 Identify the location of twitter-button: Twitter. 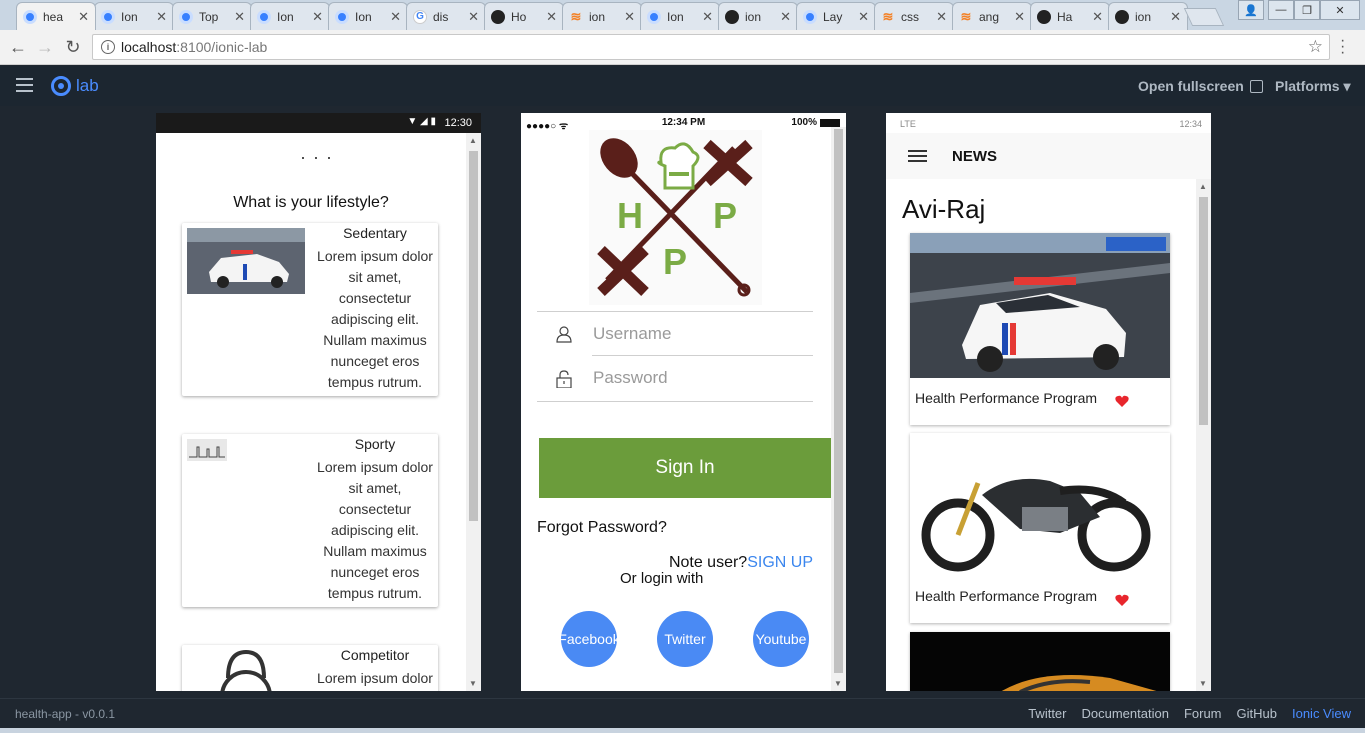
(685, 639).